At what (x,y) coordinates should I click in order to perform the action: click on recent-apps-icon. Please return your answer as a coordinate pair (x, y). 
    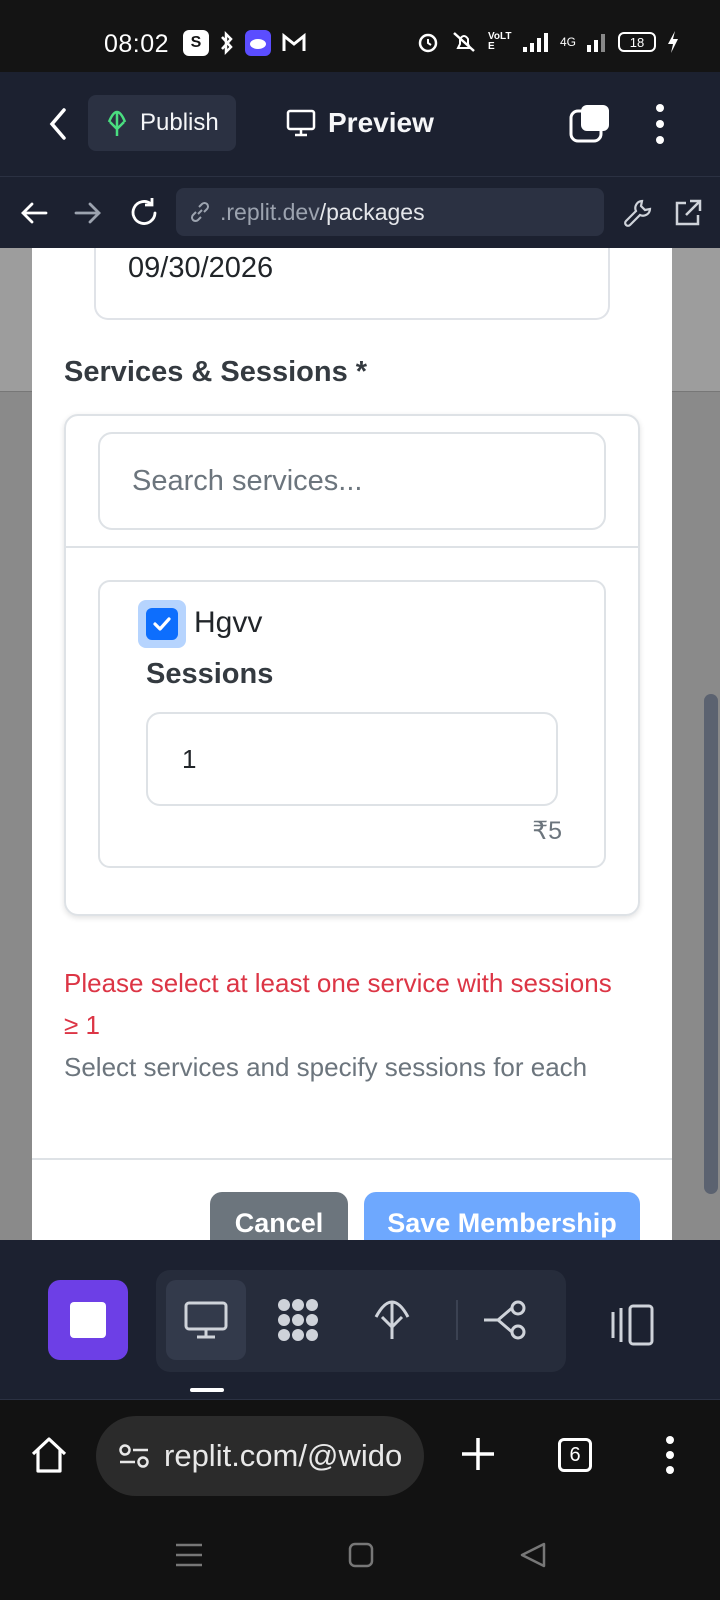
    Looking at the image, I should click on (189, 1555).